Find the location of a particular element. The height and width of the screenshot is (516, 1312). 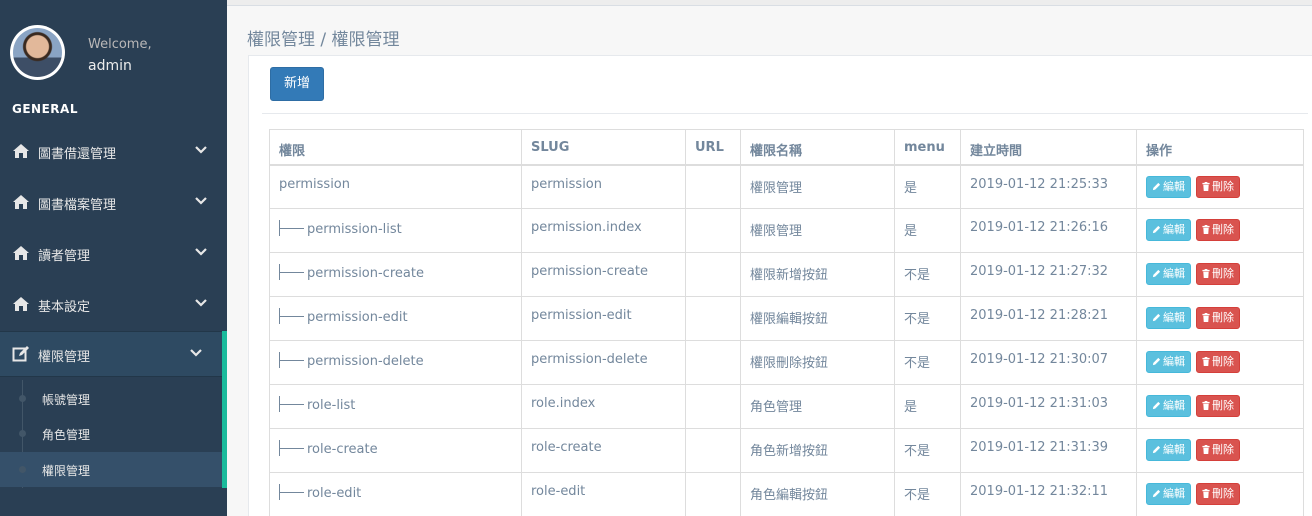

sidebar-item-readers: 讀者管理 is located at coordinates (113, 253).